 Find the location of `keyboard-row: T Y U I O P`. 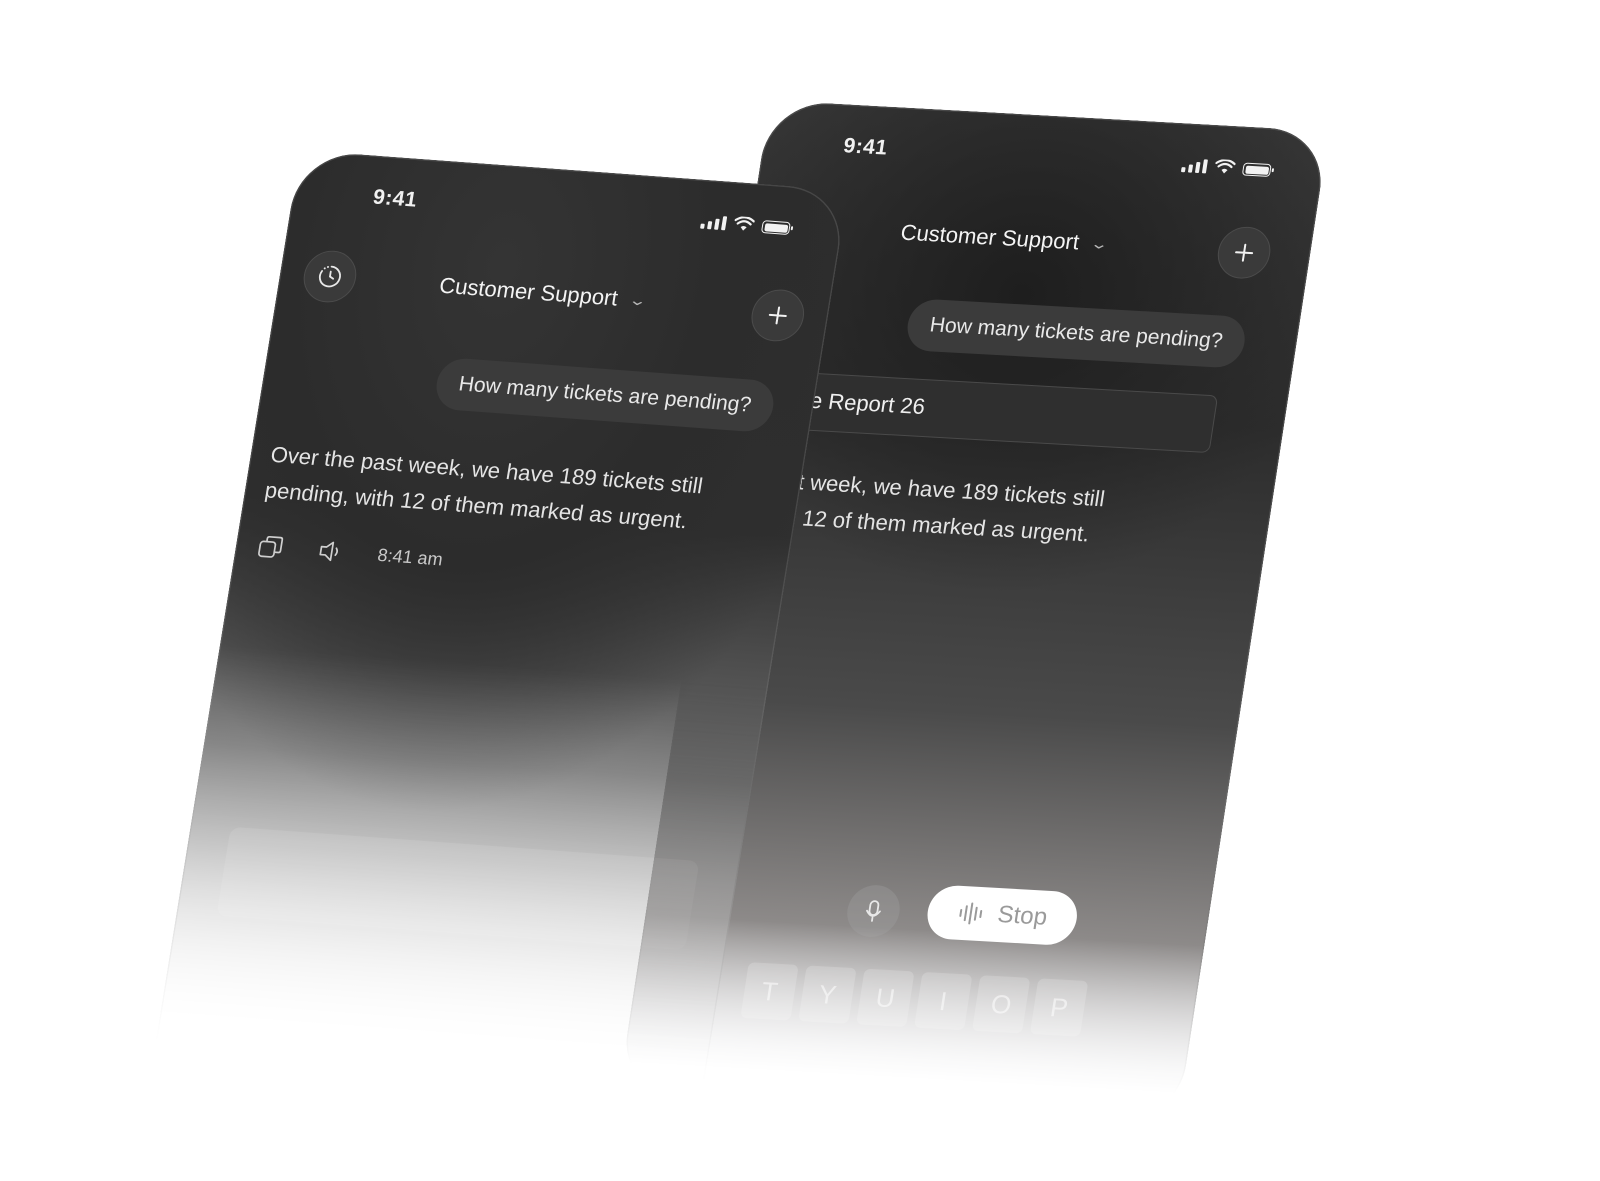

keyboard-row: T Y U I O P is located at coordinates (914, 999).